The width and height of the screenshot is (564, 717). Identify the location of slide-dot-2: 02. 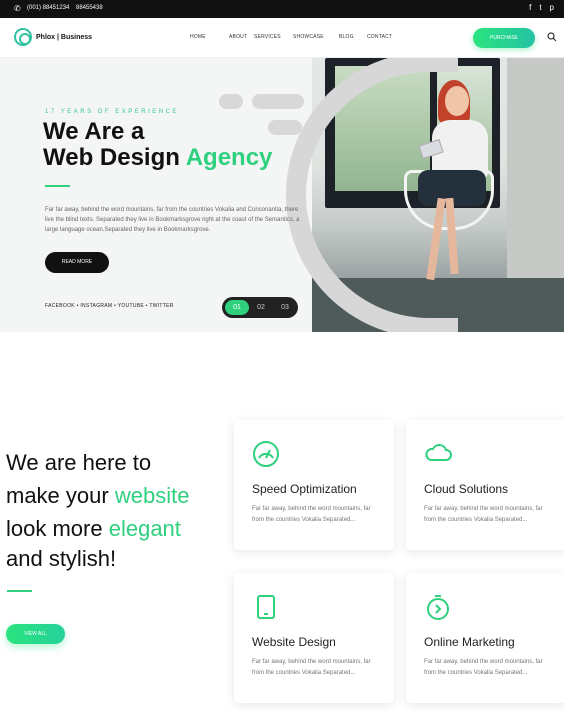
(261, 307).